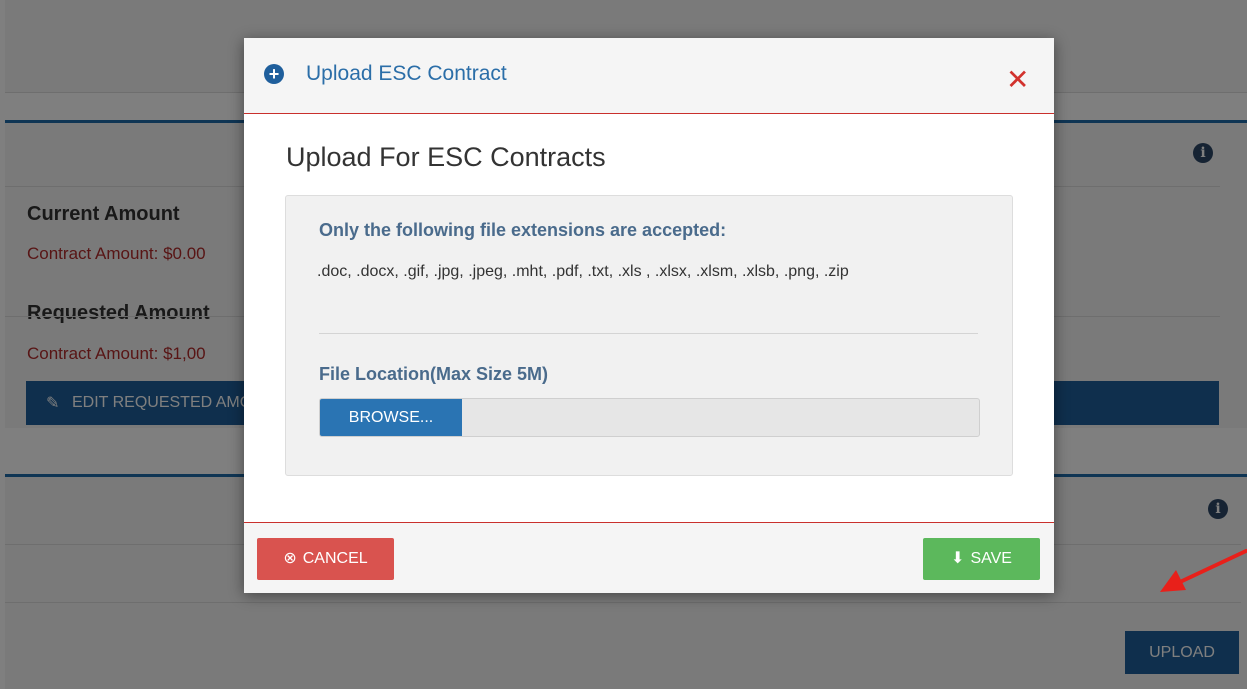 The image size is (1247, 689). What do you see at coordinates (649, 76) in the screenshot?
I see `modal-header: + Upload ESC Contract ✕` at bounding box center [649, 76].